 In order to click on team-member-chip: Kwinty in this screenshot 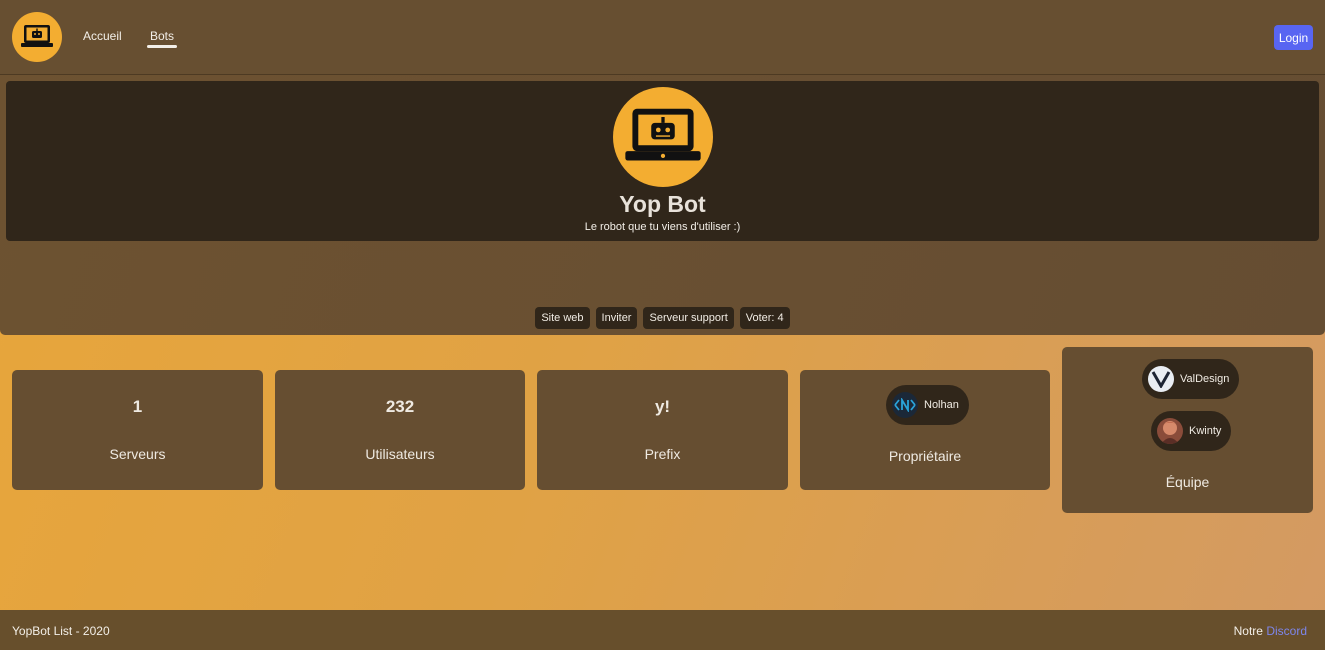, I will do `click(1191, 431)`.